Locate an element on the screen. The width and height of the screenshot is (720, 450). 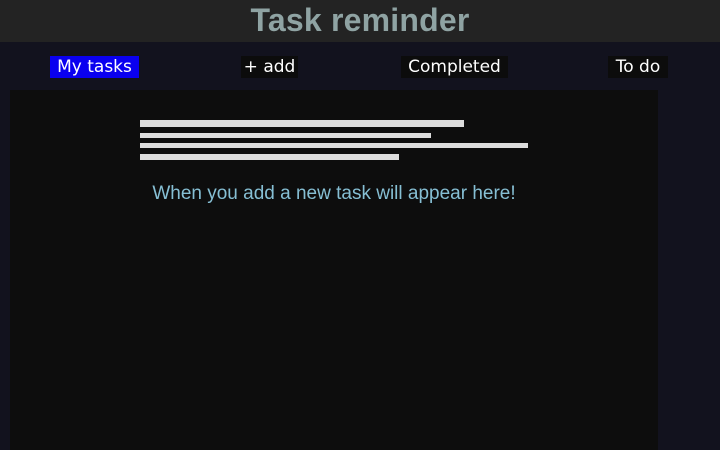
tab-completed: Completed is located at coordinates (454, 67).